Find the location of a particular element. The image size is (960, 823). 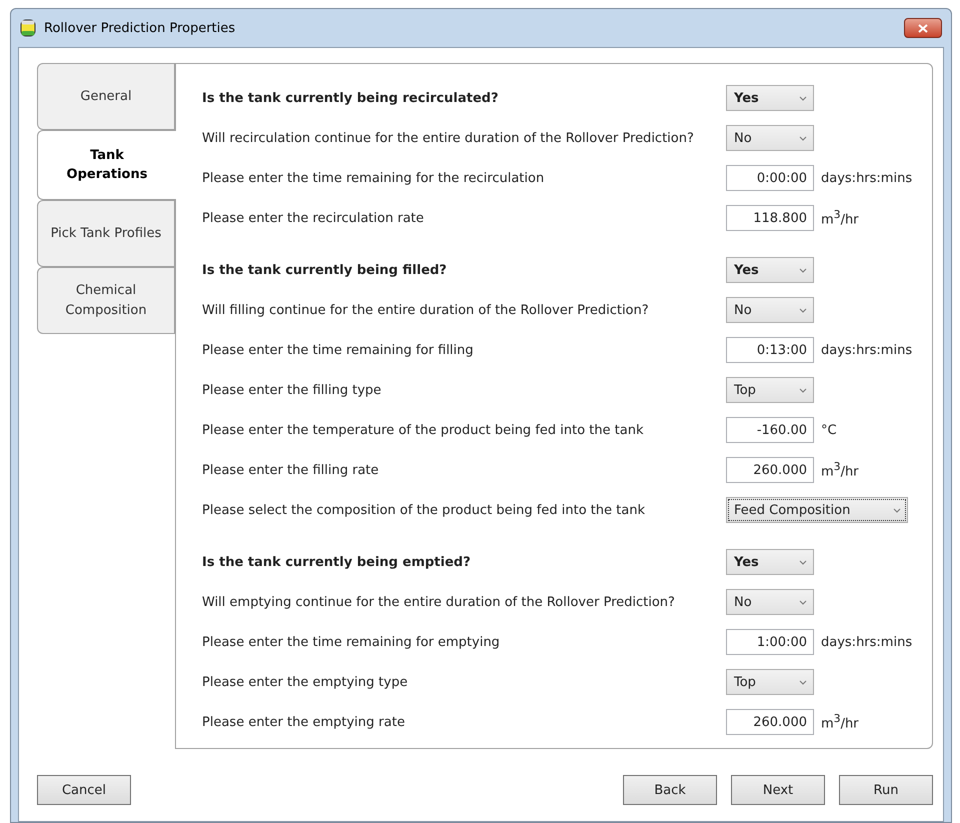

tab: Tank Operations is located at coordinates (106, 165).